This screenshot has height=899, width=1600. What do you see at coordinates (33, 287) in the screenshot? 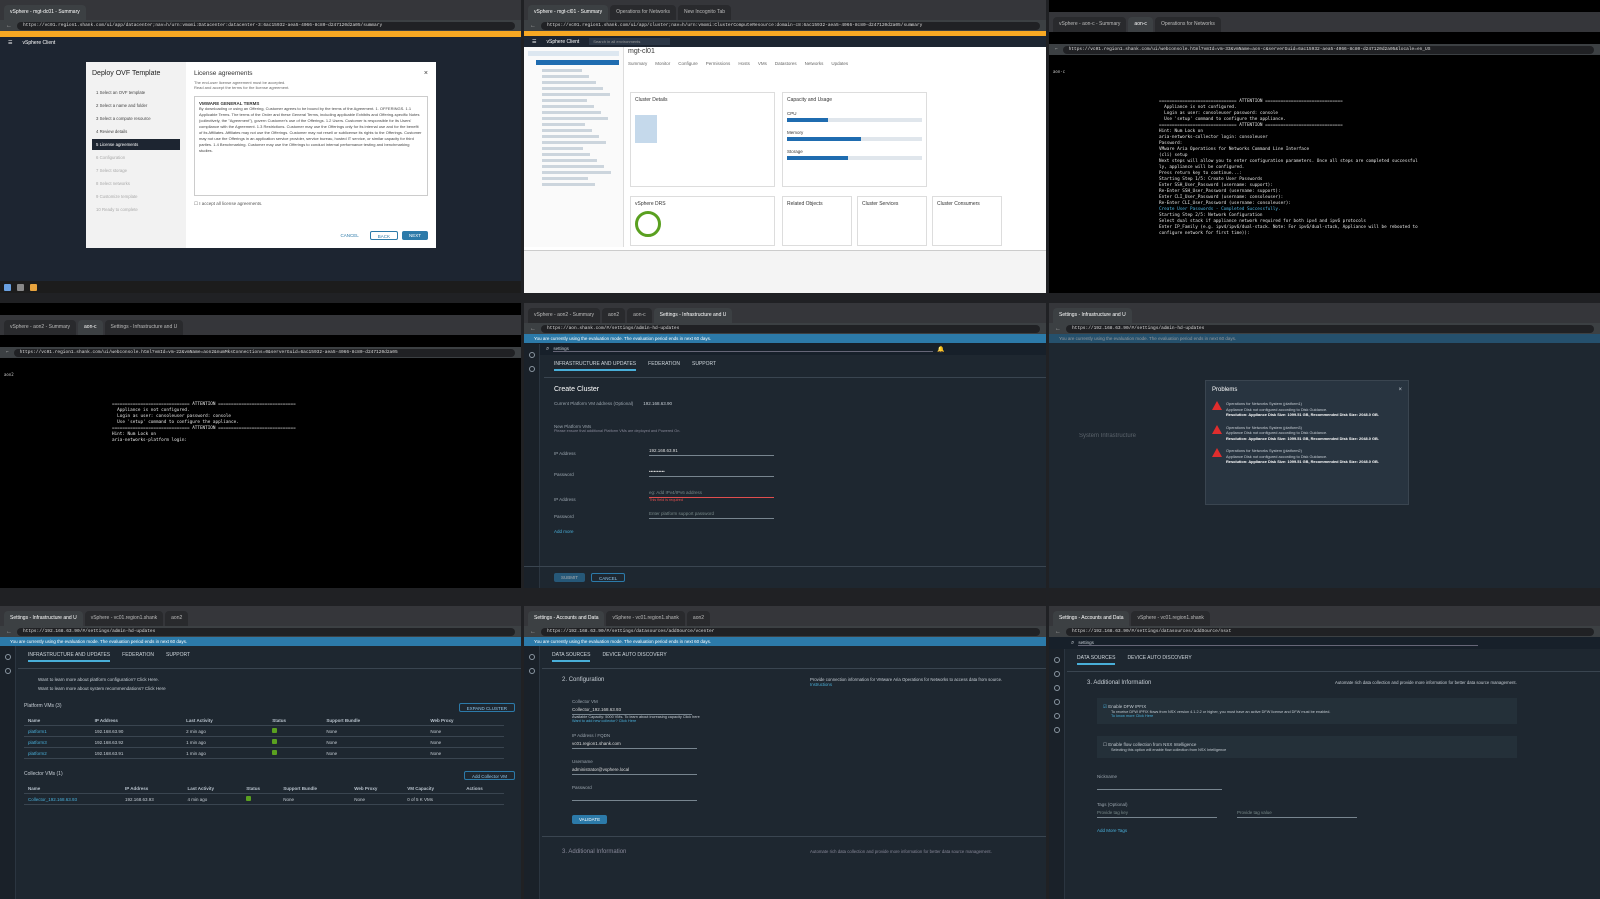
I see `chrome-icon` at bounding box center [33, 287].